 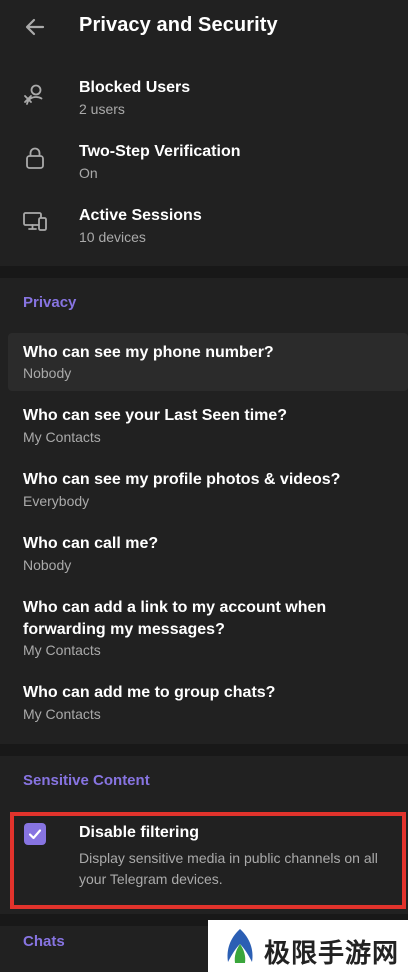 What do you see at coordinates (56, 501) in the screenshot?
I see `privacy-item-value: Everybody` at bounding box center [56, 501].